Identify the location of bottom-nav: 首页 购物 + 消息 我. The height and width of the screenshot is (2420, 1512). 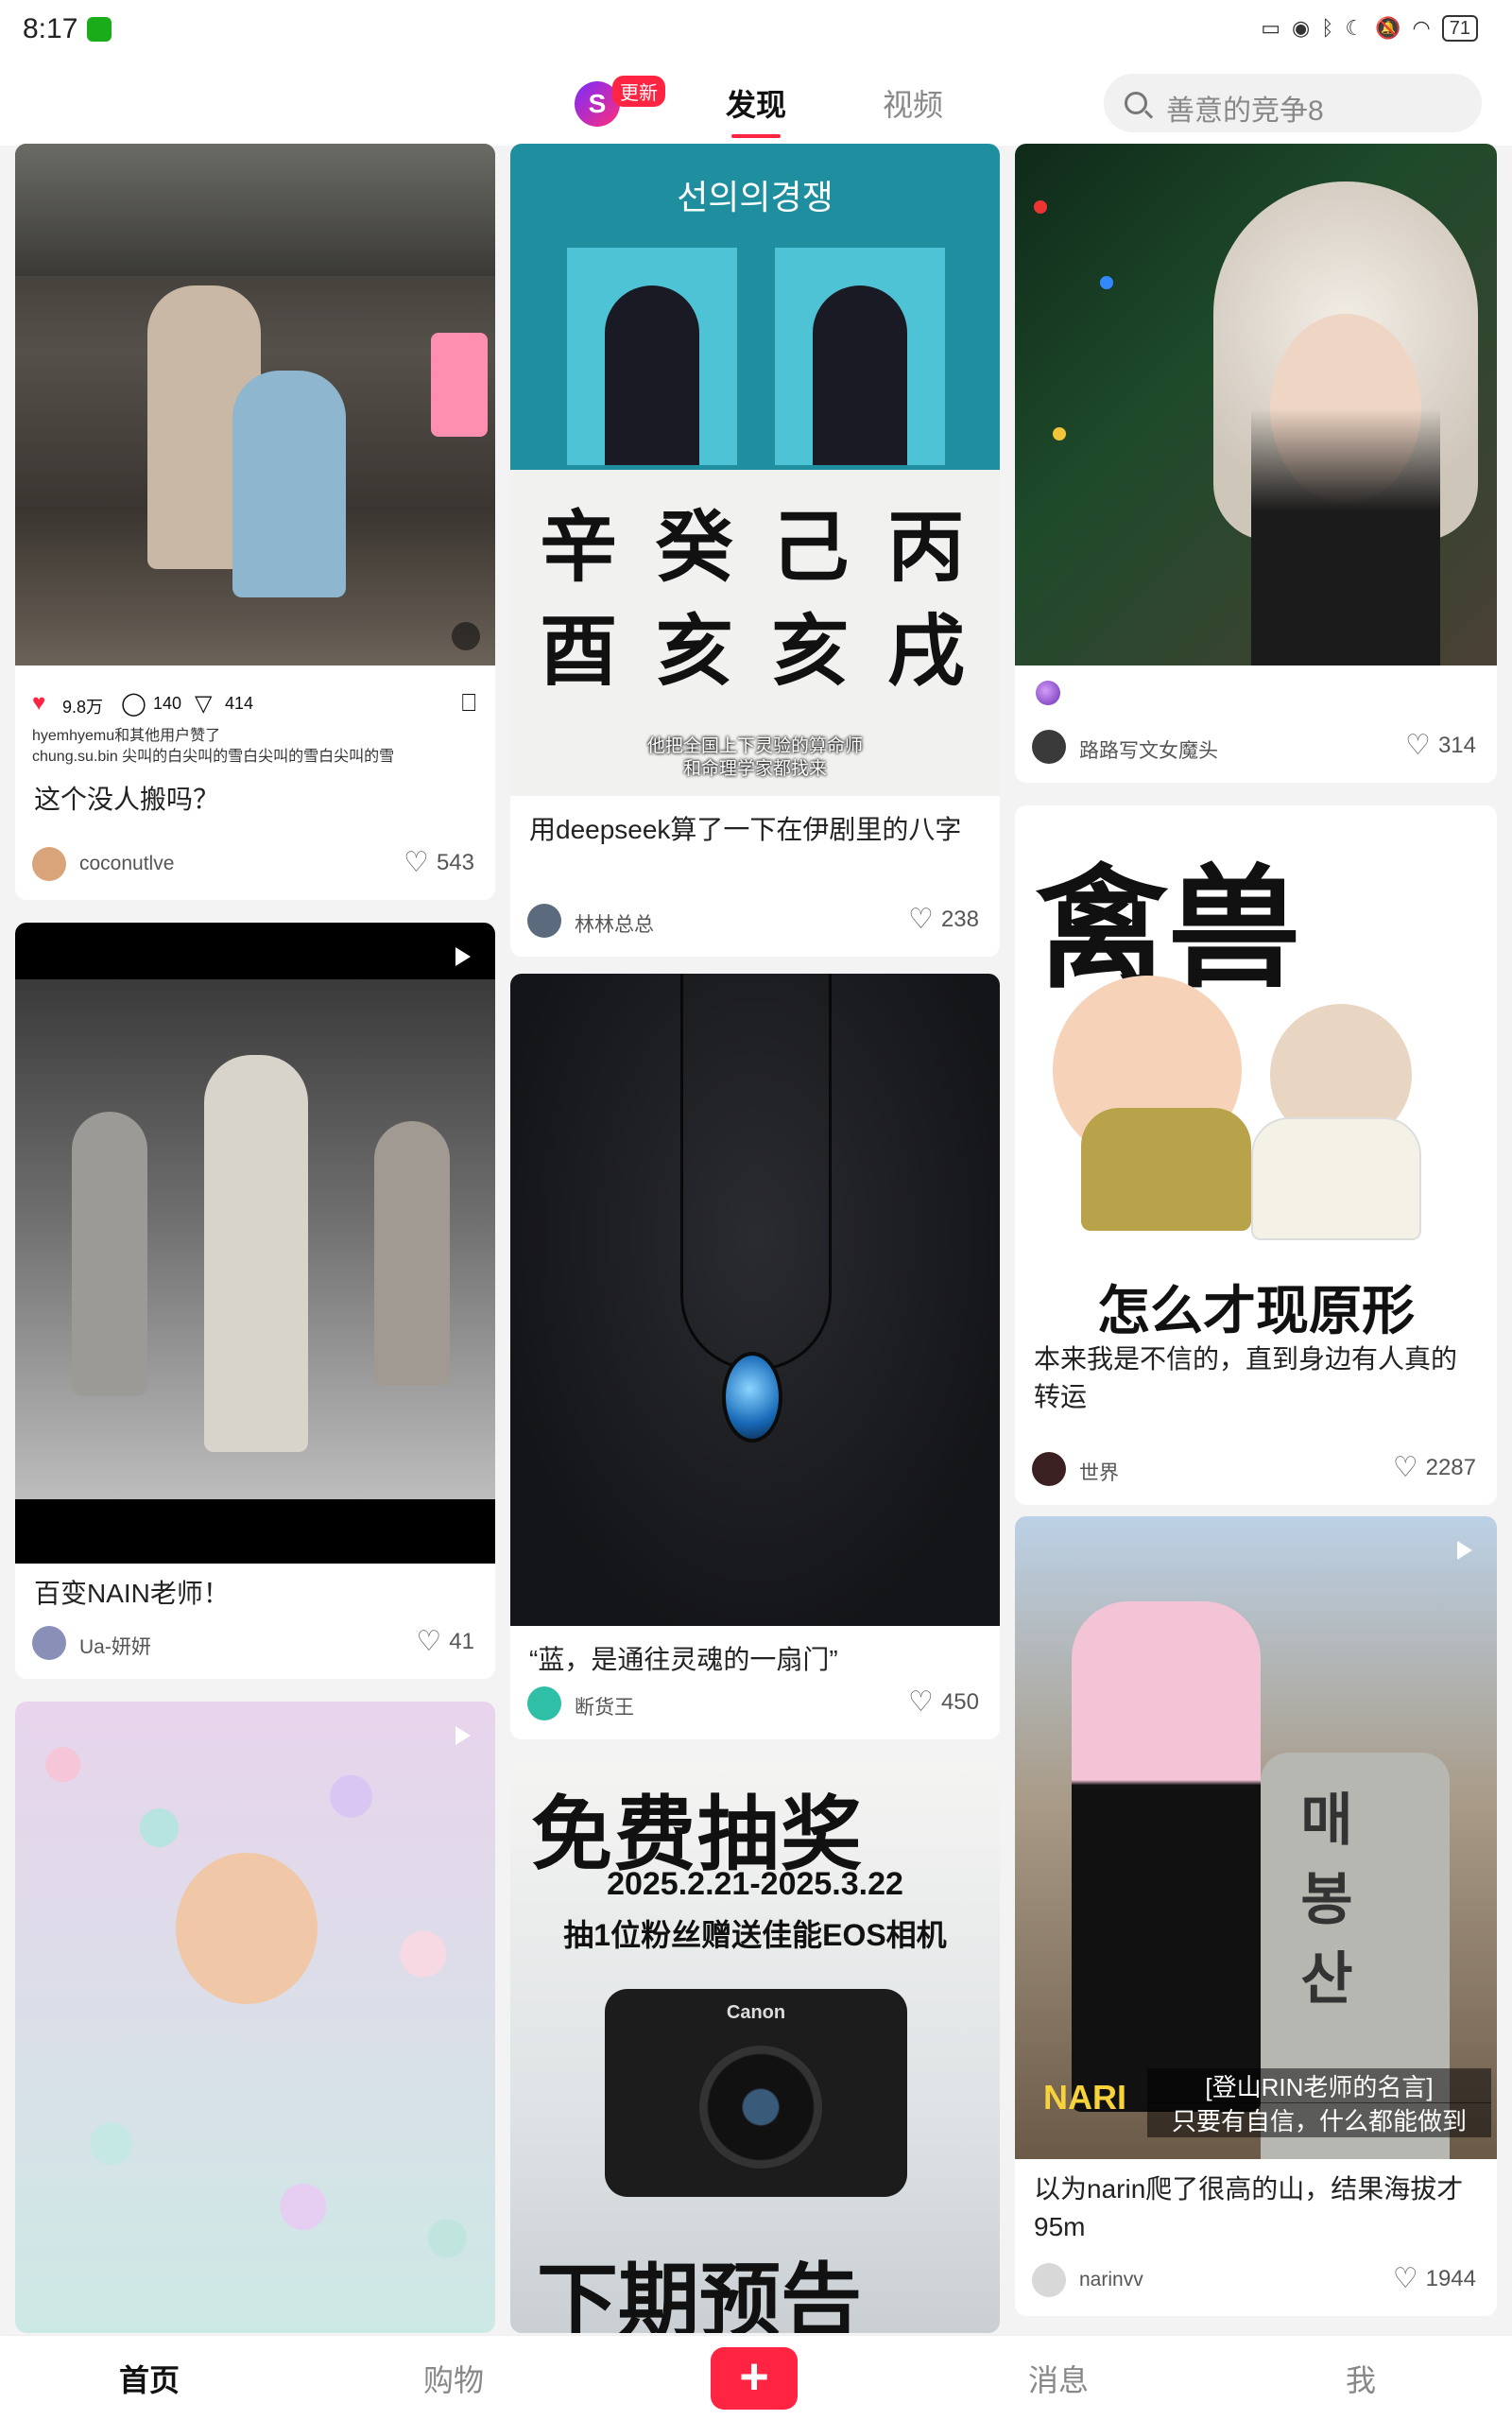
(756, 2377).